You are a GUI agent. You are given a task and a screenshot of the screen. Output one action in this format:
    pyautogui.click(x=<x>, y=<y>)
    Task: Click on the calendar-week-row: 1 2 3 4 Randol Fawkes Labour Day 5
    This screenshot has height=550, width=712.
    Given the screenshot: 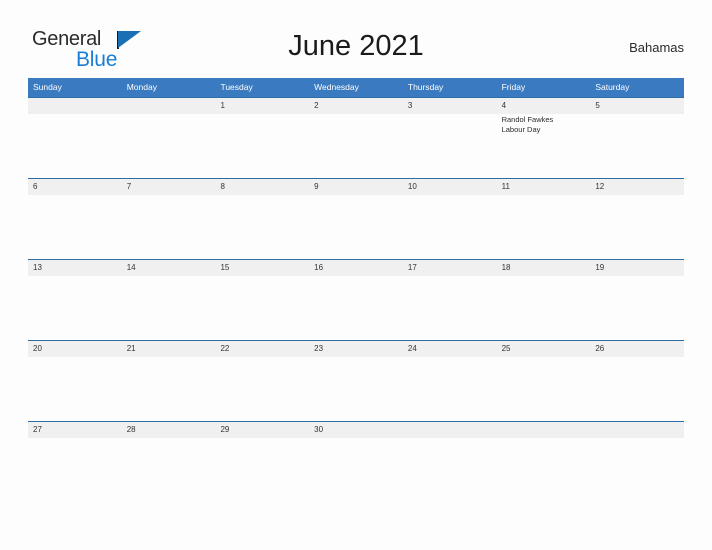 What is the action you would take?
    pyautogui.click(x=356, y=137)
    